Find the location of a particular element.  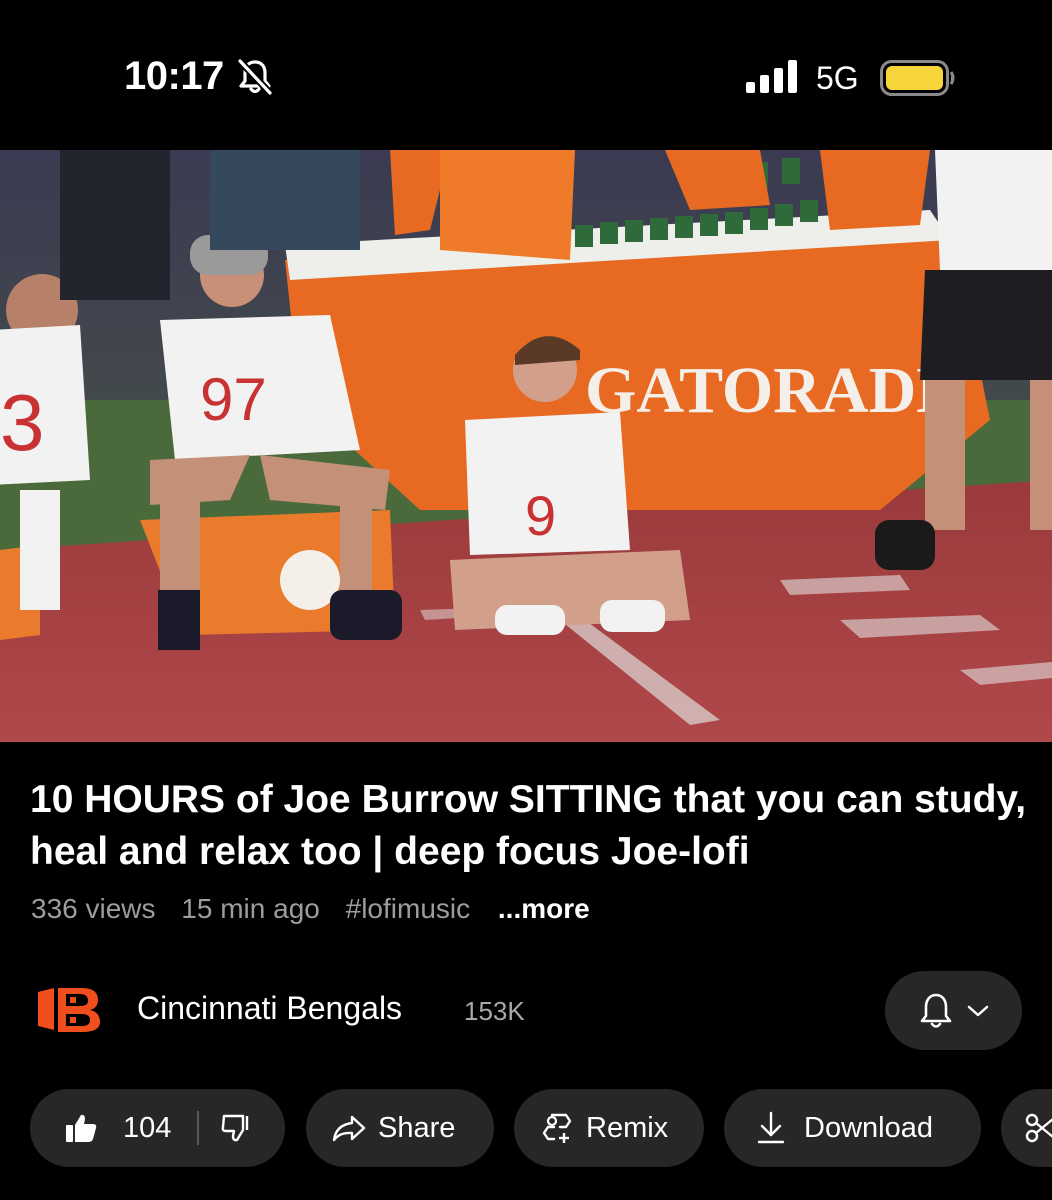

silent-mode-bell-icon is located at coordinates (255, 77).